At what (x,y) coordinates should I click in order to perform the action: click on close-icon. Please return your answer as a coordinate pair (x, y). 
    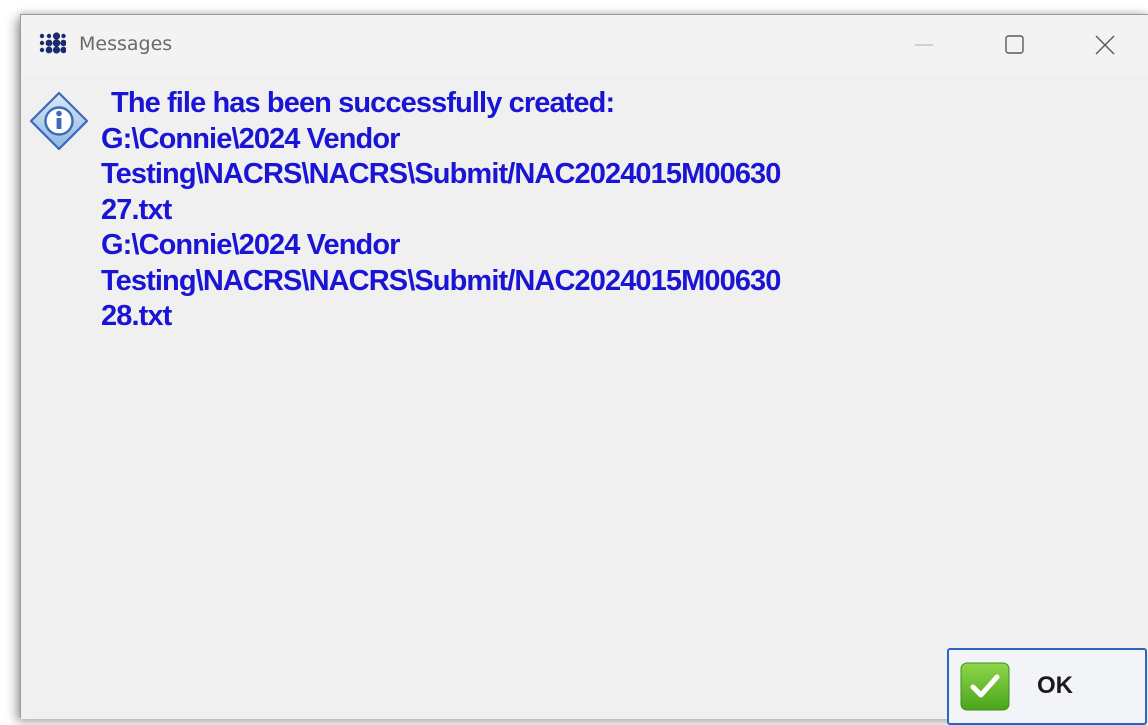
    Looking at the image, I should click on (1105, 45).